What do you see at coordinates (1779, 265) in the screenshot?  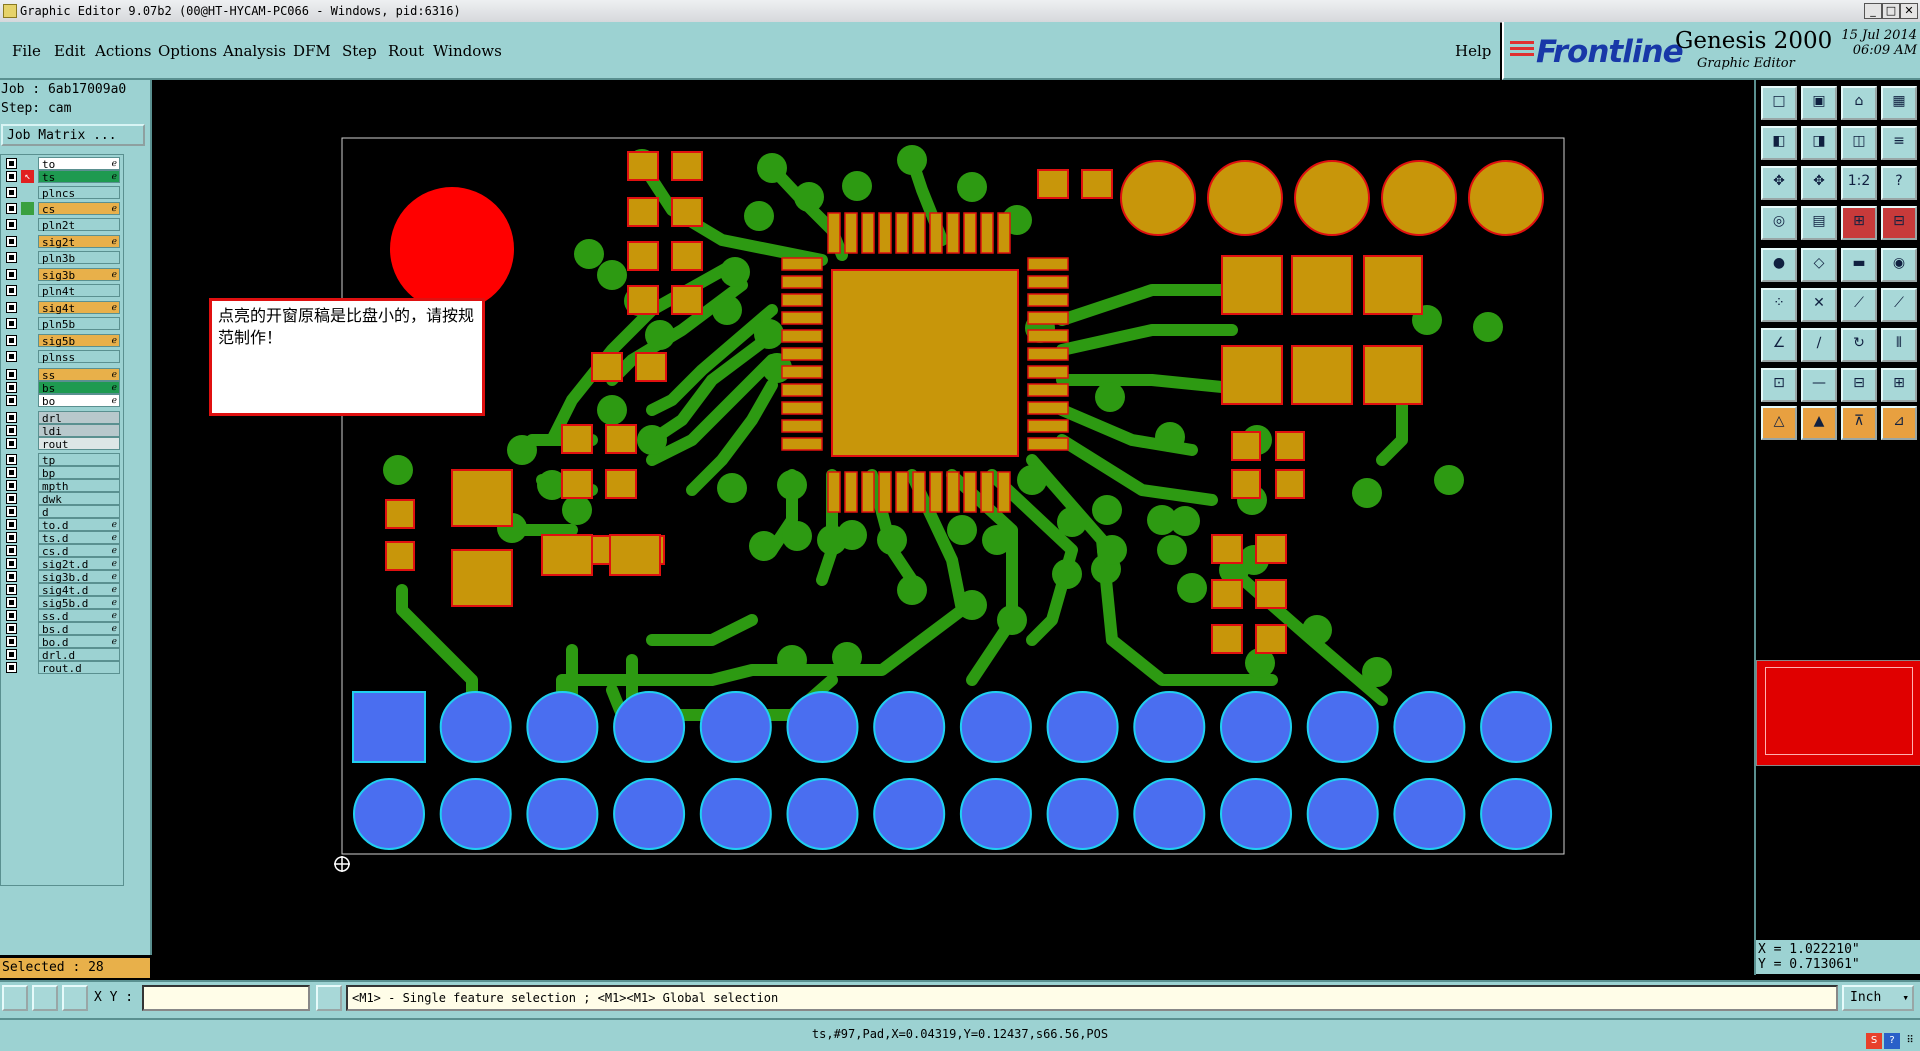 I see `tool-button-17: ●` at bounding box center [1779, 265].